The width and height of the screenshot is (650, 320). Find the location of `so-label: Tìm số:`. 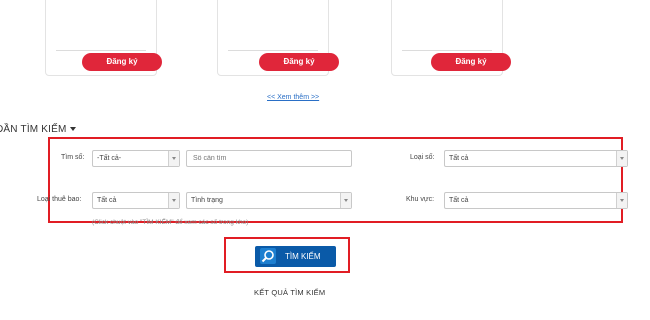

so-label: Tìm số: is located at coordinates (73, 157).